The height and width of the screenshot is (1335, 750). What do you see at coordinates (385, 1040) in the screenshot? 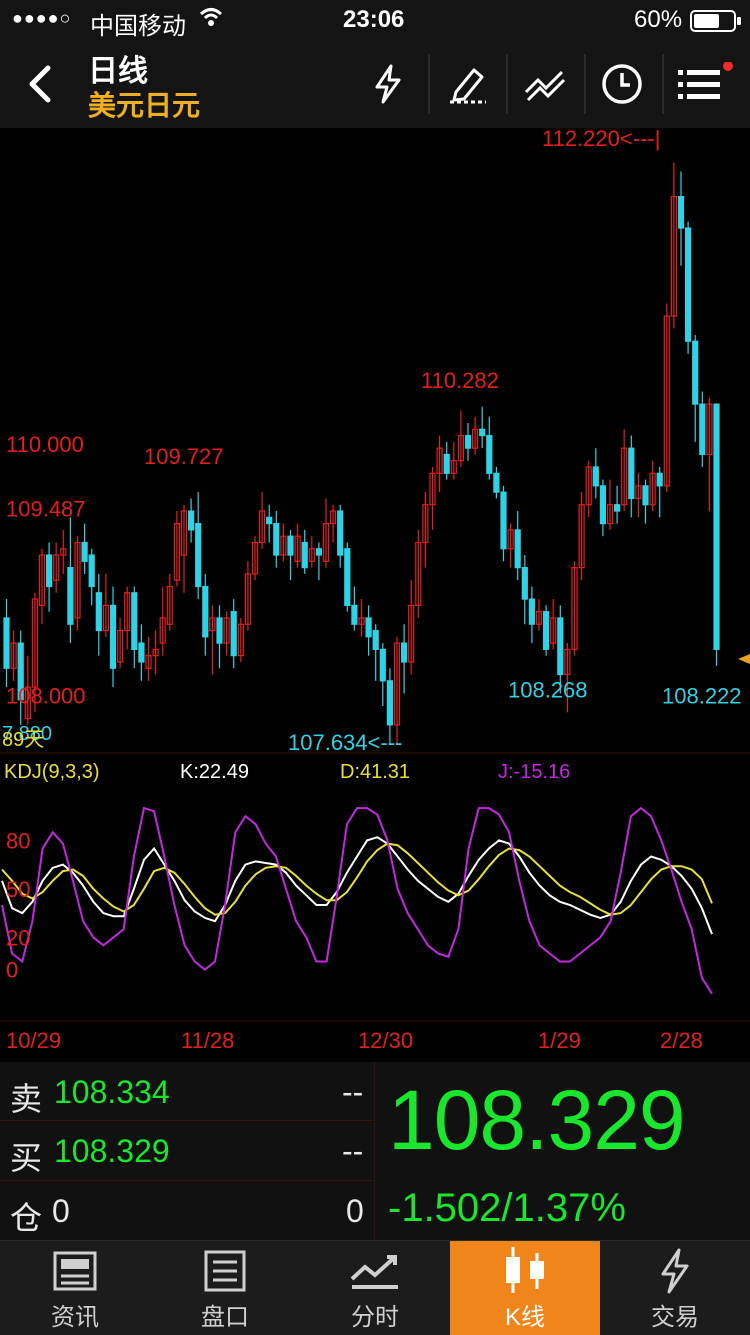
I see `x-axis-label: 12/30` at bounding box center [385, 1040].